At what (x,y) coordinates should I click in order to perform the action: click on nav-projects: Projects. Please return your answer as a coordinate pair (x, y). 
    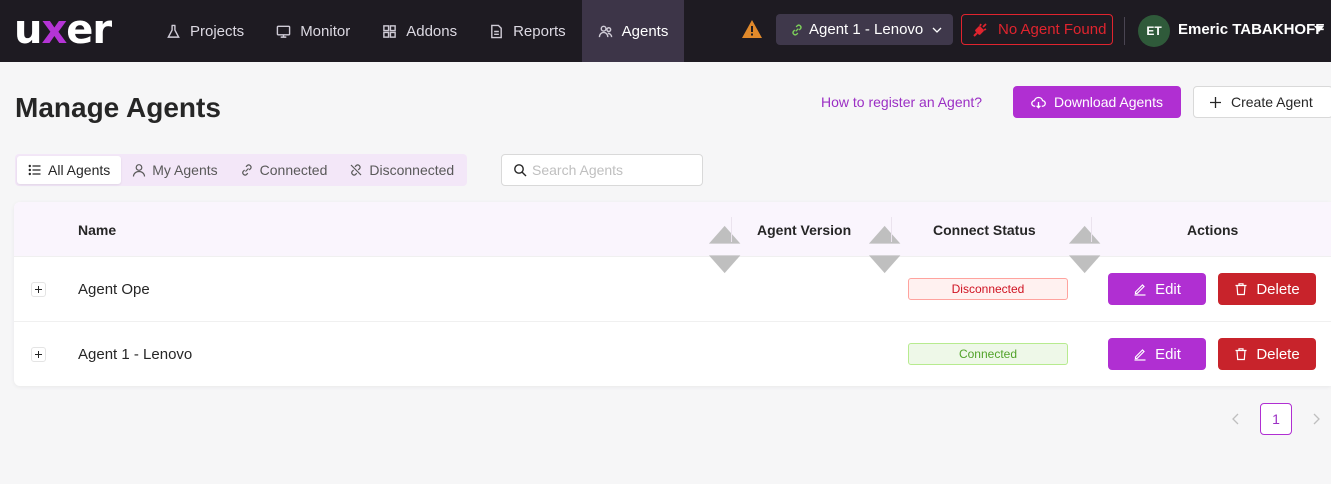
    Looking at the image, I should click on (205, 31).